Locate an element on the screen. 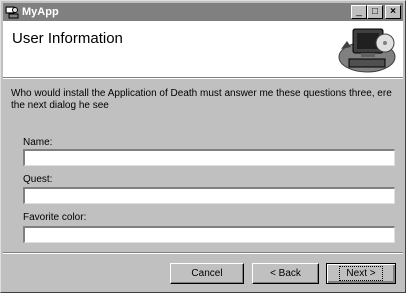 Image resolution: width=406 pixels, height=293 pixels. maximize-icon: □ is located at coordinates (375, 11).